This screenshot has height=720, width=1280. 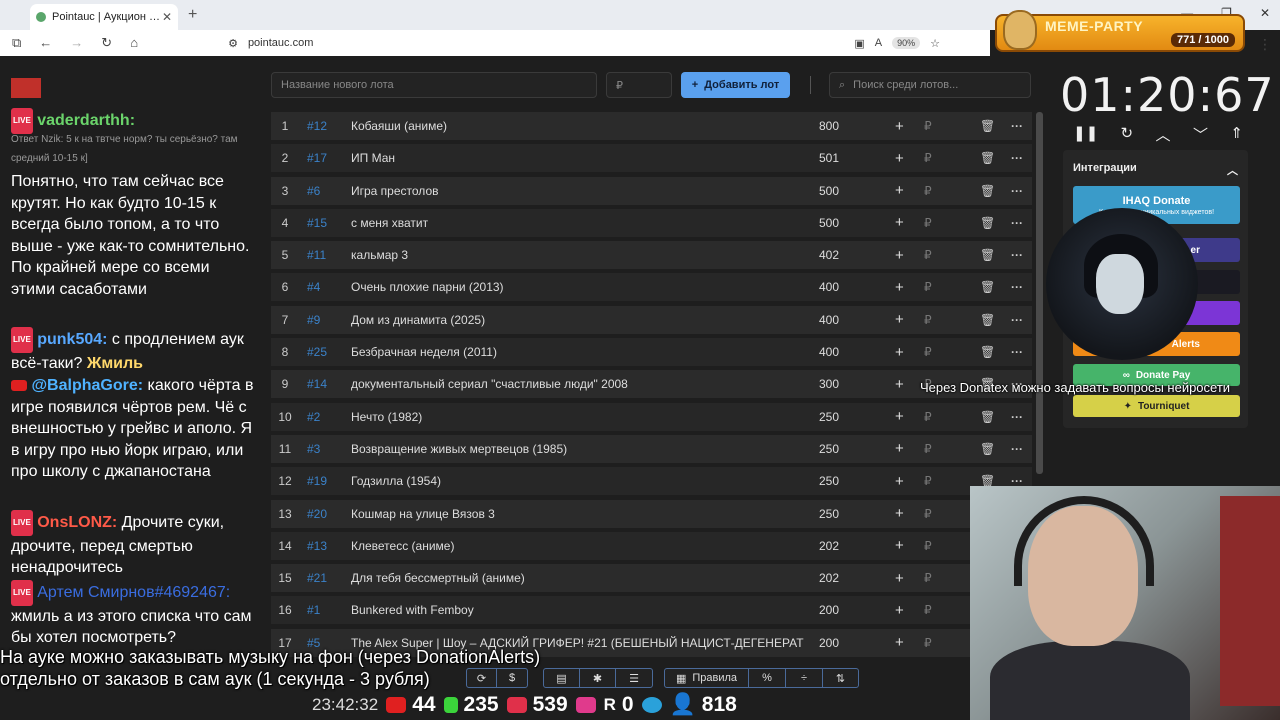 What do you see at coordinates (16, 43) in the screenshot?
I see `sidebar-toggle-icon: ⧉` at bounding box center [16, 43].